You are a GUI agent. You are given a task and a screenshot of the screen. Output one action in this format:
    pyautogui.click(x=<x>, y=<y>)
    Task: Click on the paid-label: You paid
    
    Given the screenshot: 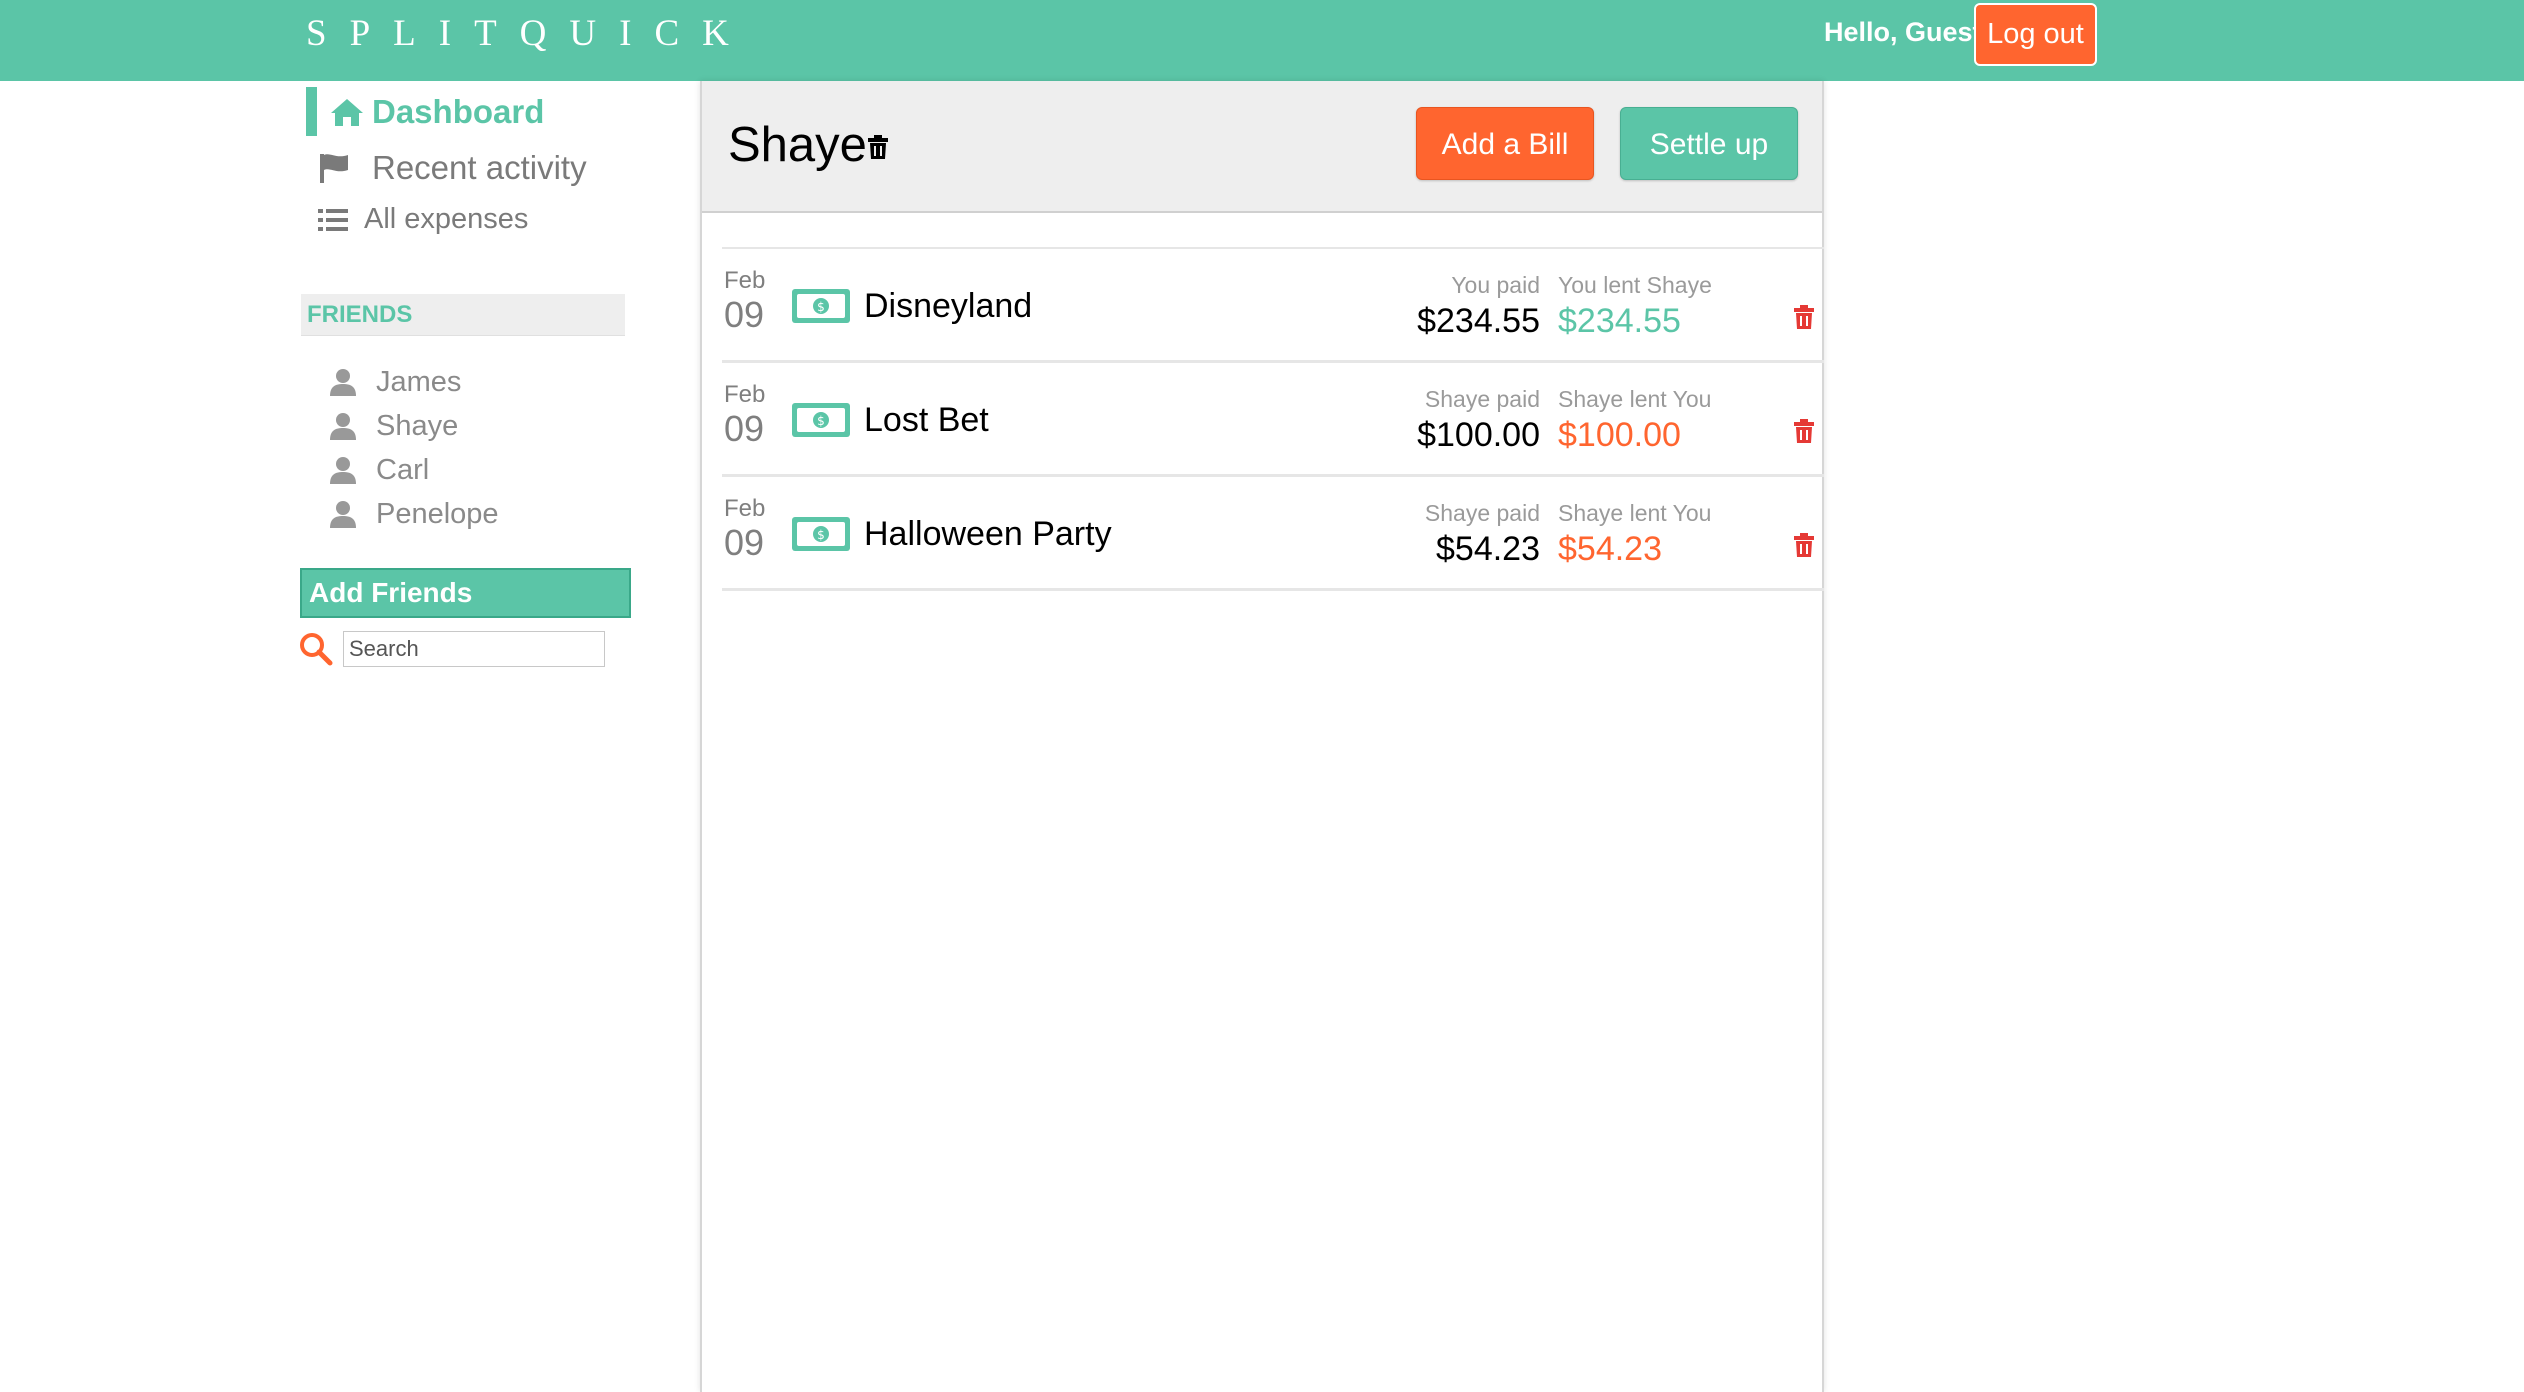 What is the action you would take?
    pyautogui.click(x=1495, y=285)
    